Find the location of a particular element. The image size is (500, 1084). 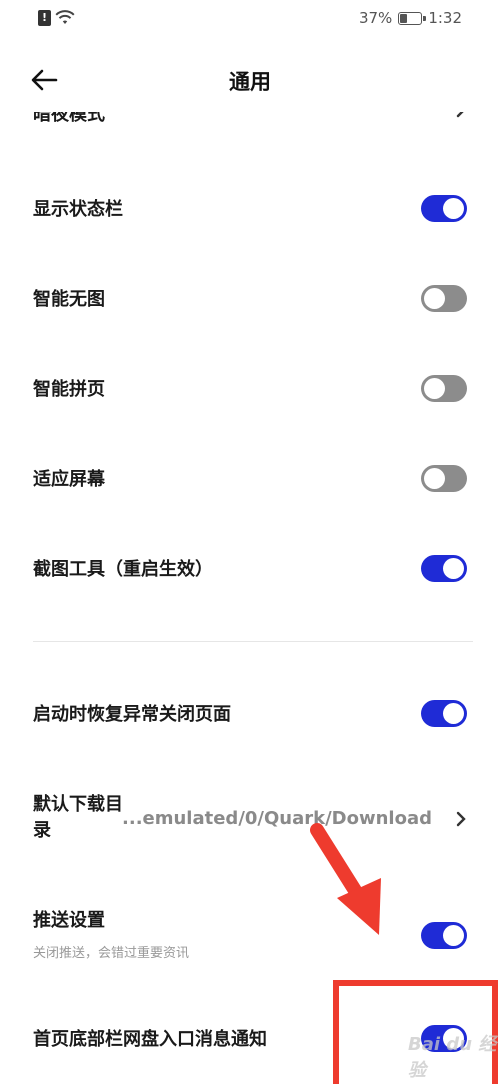

battery-icon is located at coordinates (412, 18).